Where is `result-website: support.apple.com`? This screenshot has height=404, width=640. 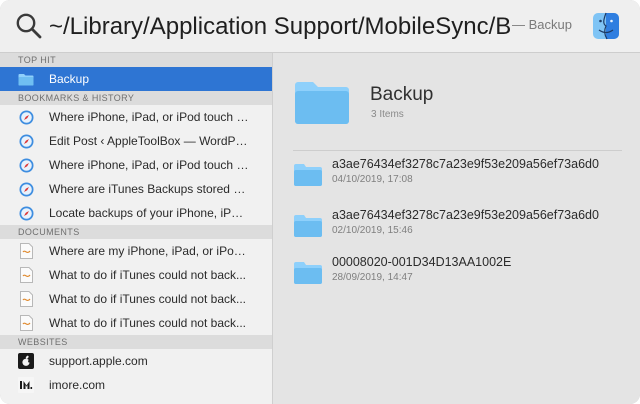
result-website: support.apple.com is located at coordinates (136, 361).